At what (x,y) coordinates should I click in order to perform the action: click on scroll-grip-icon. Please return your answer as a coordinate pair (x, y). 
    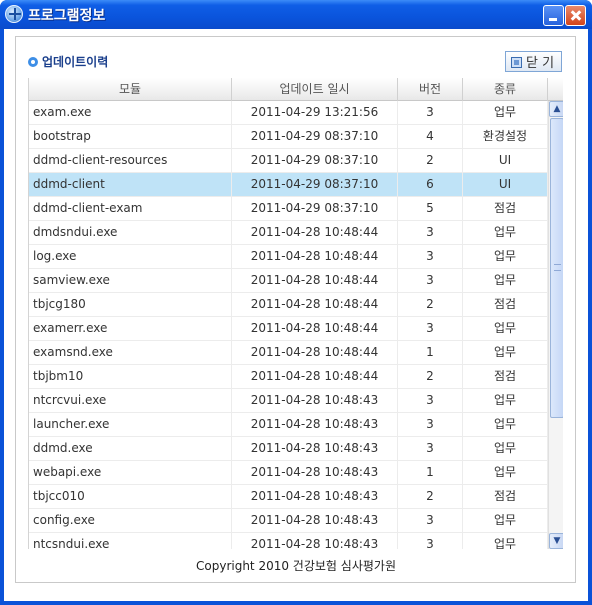
    Looking at the image, I should click on (557, 267).